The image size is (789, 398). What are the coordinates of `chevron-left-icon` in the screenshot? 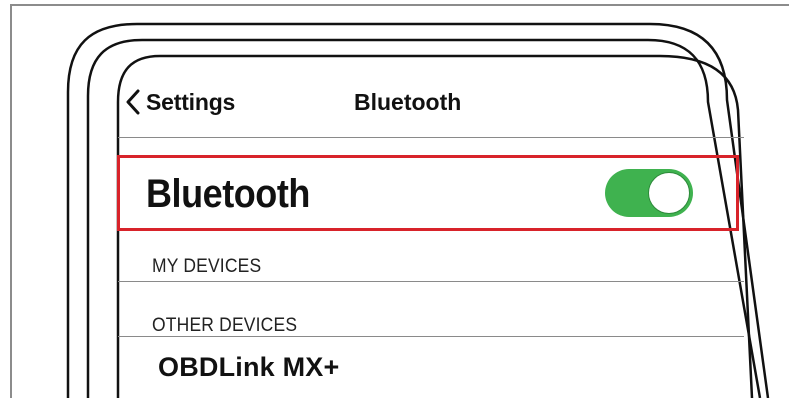 It's located at (133, 102).